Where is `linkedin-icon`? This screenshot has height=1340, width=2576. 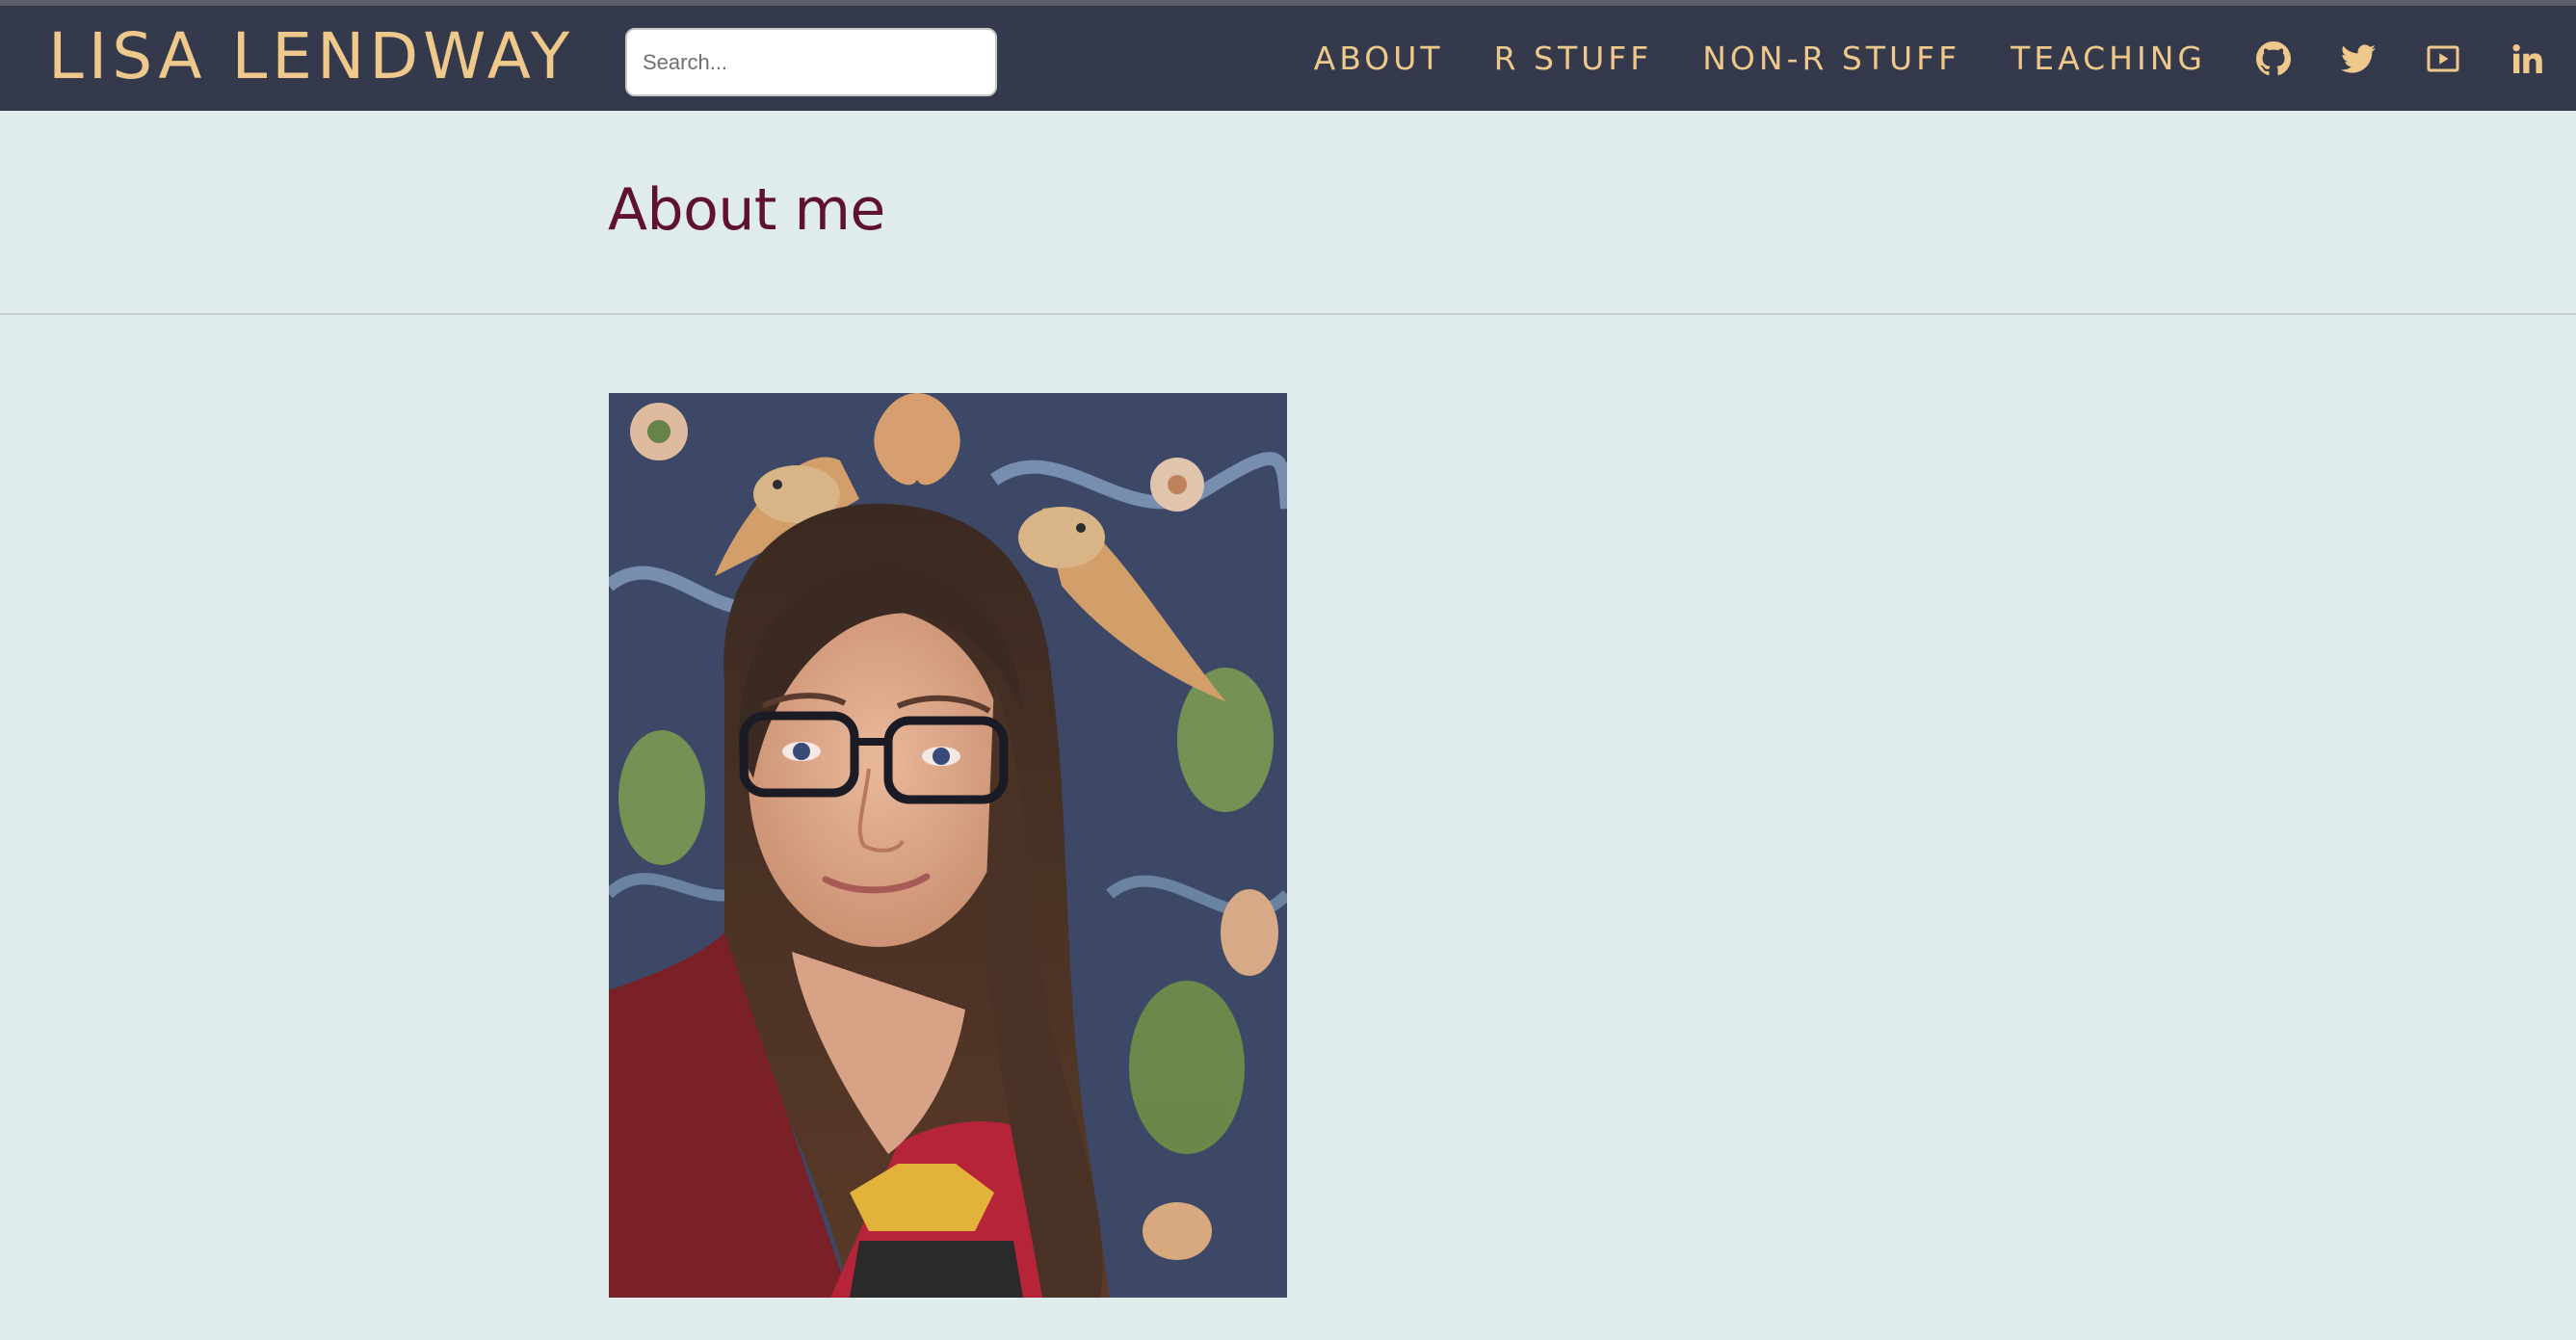
linkedin-icon is located at coordinates (2528, 58).